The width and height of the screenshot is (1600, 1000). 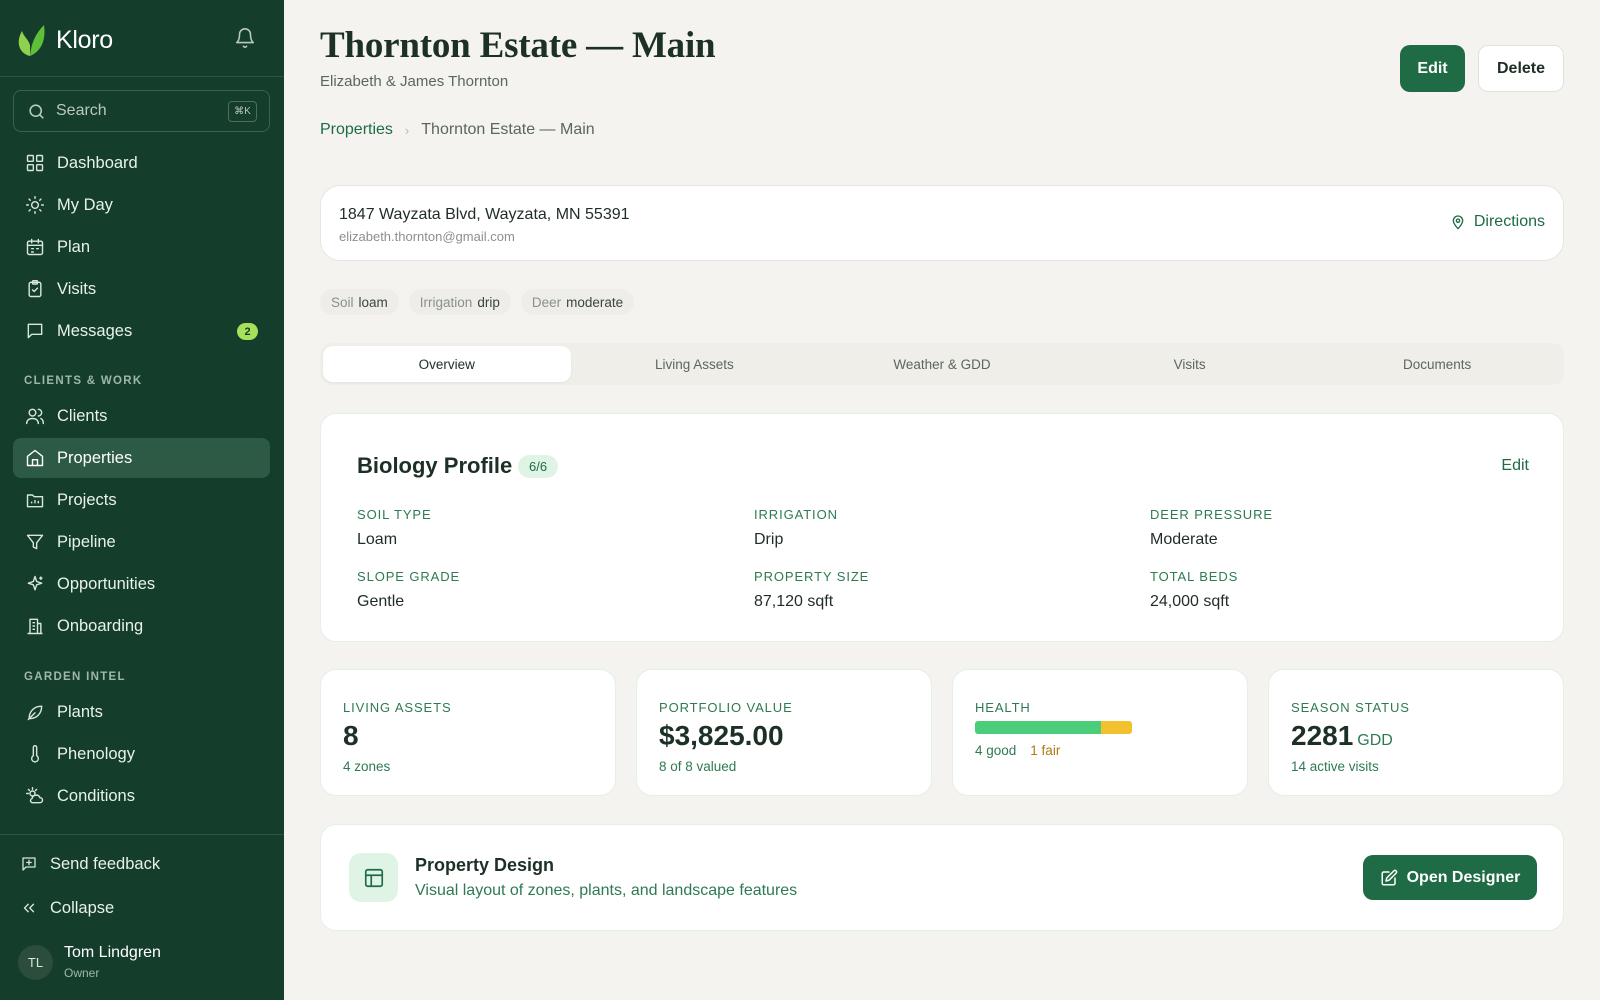 I want to click on health-legend: 4 good 1 fair, so click(x=1017, y=750).